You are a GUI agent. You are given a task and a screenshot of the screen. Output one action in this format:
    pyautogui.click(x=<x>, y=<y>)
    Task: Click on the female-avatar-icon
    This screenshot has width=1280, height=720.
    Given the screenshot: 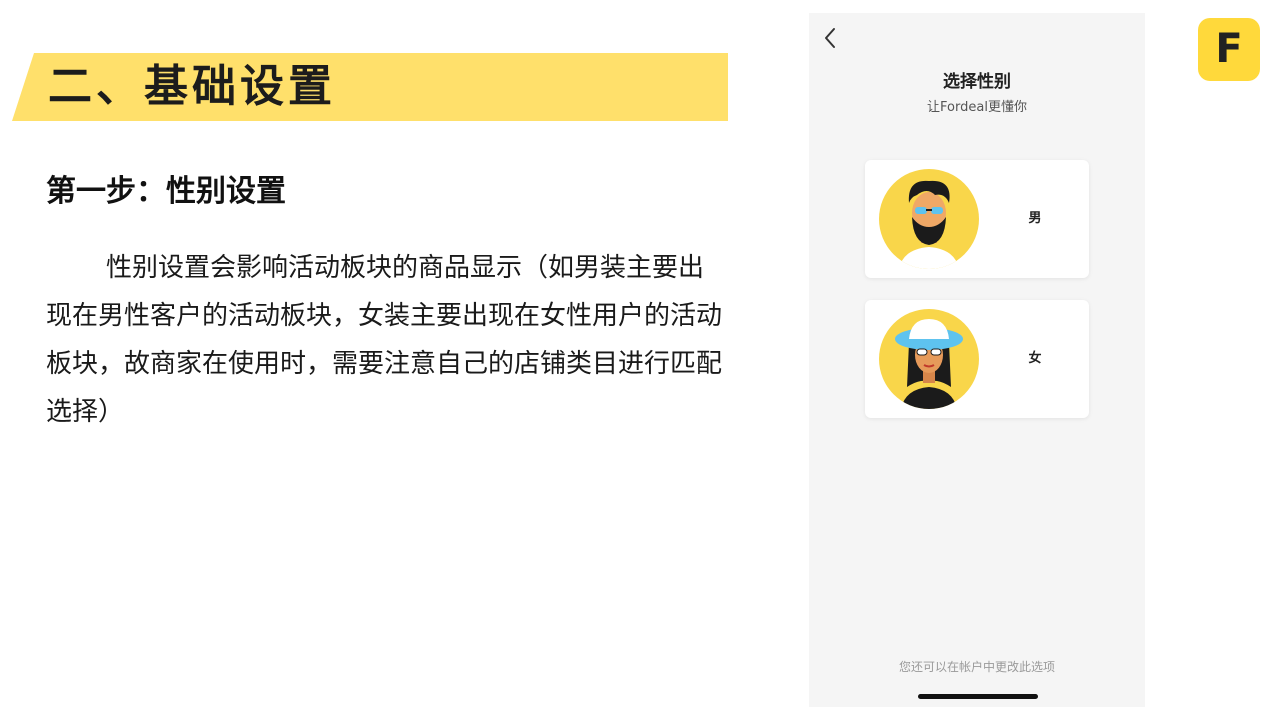 What is the action you would take?
    pyautogui.click(x=929, y=359)
    